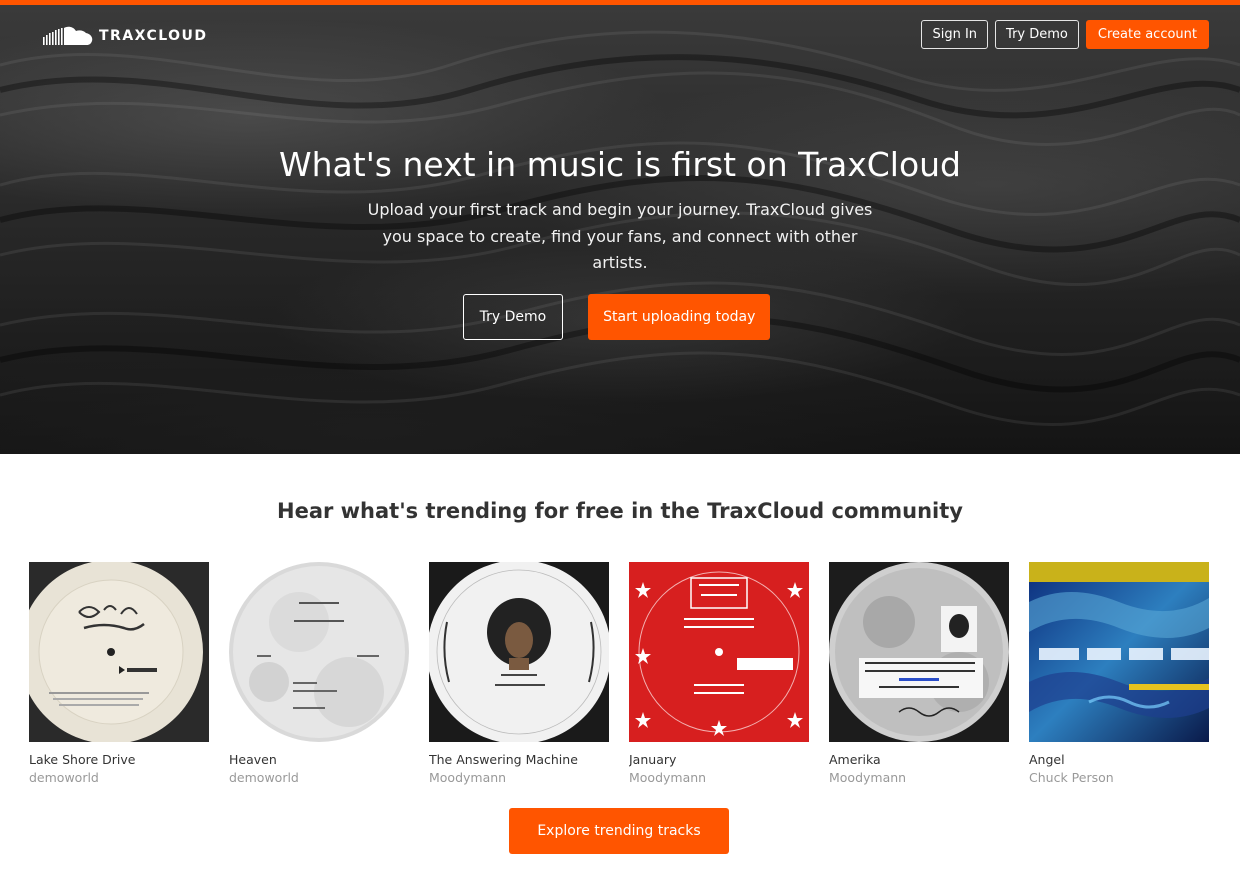 Image resolution: width=1240 pixels, height=892 pixels. I want to click on create-account-button: Create account, so click(1147, 34).